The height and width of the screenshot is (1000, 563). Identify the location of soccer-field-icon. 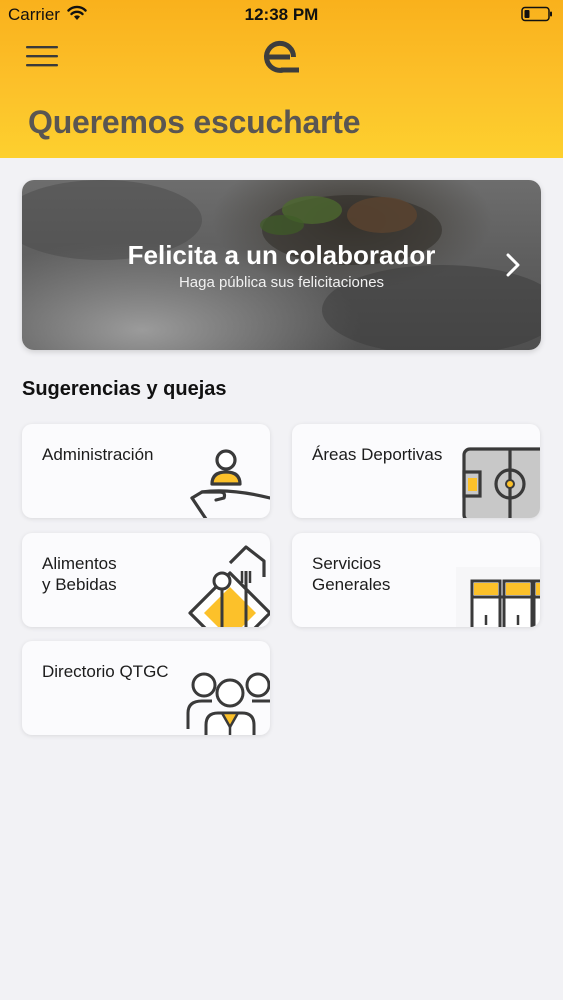
(501, 482).